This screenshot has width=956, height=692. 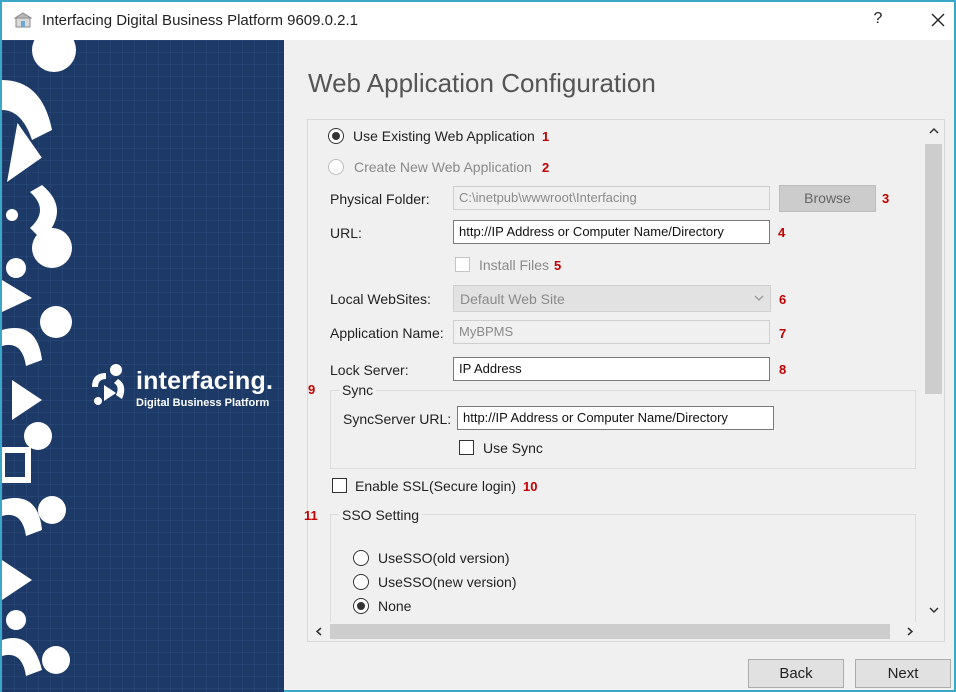 What do you see at coordinates (783, 369) in the screenshot?
I see `marker-8: 8` at bounding box center [783, 369].